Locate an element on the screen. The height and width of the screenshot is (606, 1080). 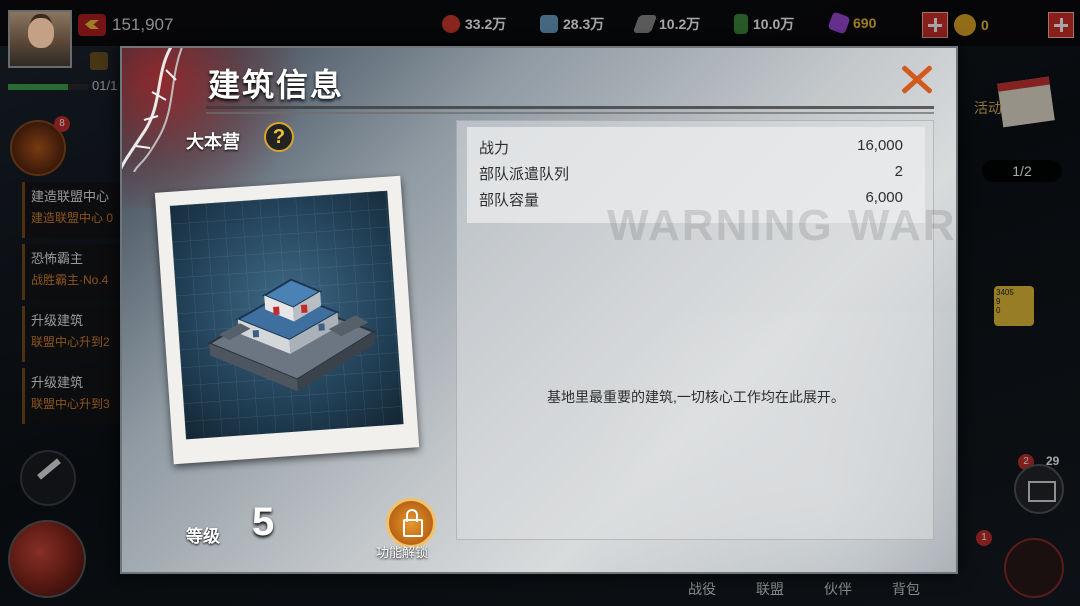
level-value: 5 is located at coordinates (263, 522).